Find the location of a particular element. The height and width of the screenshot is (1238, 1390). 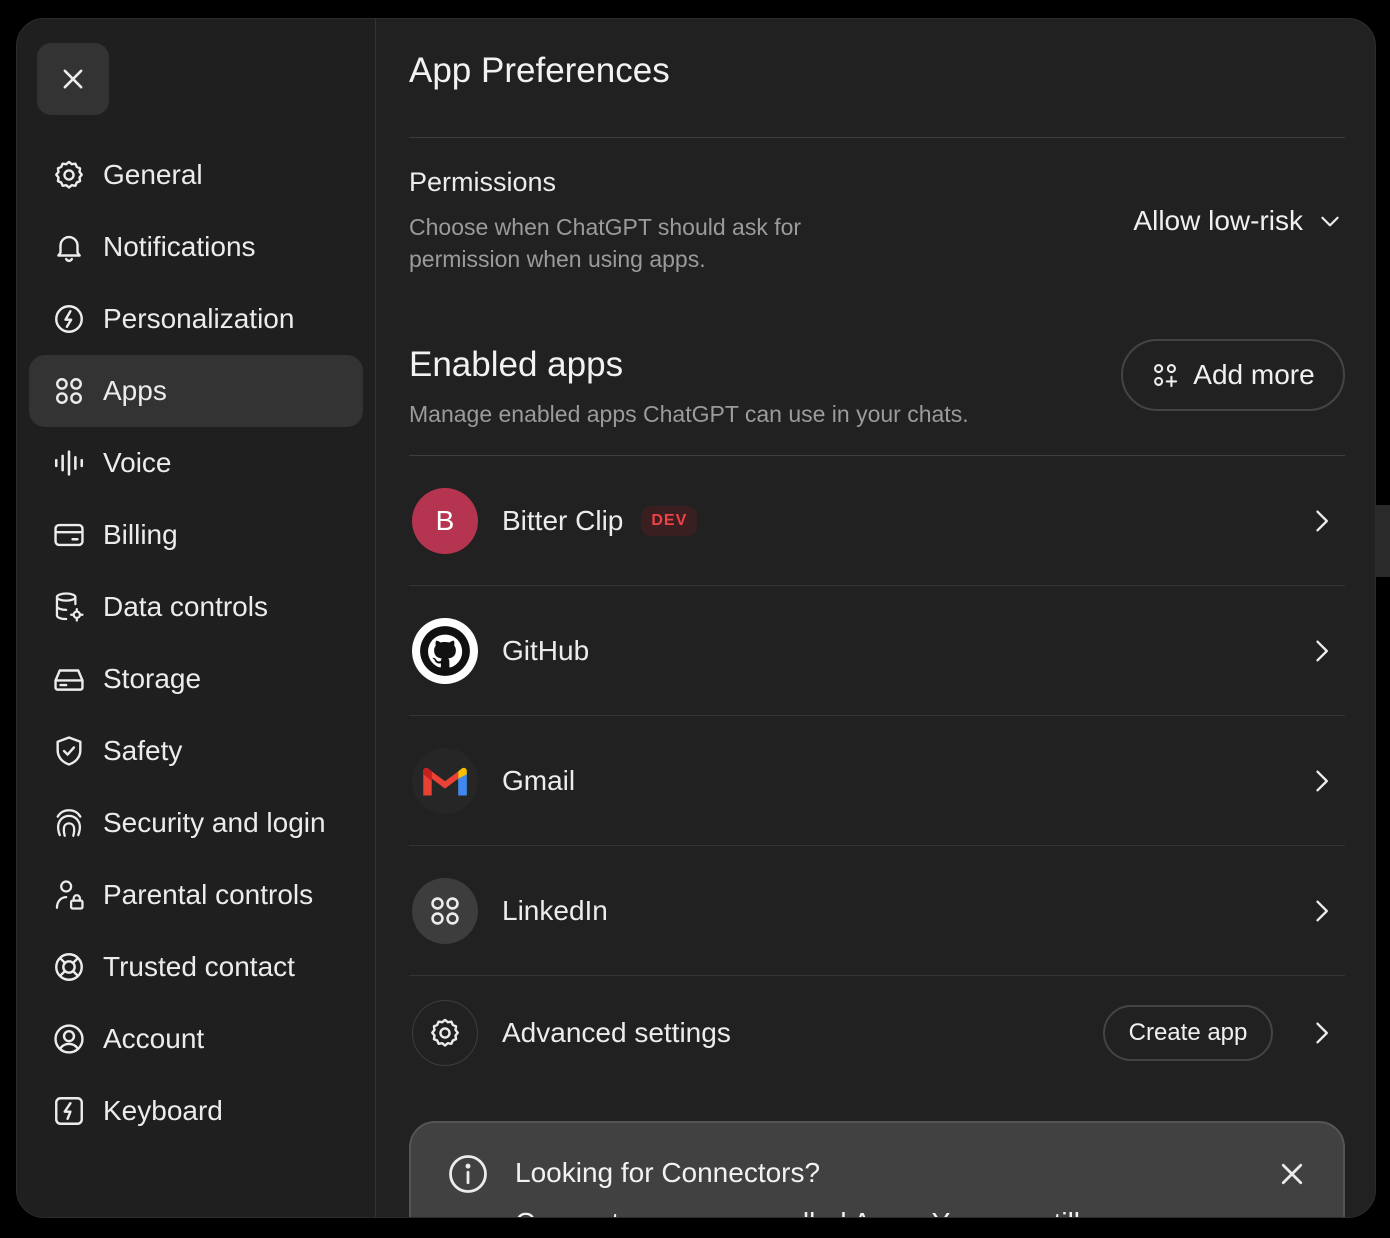

keyboard-bolt-icon is located at coordinates (69, 1111).